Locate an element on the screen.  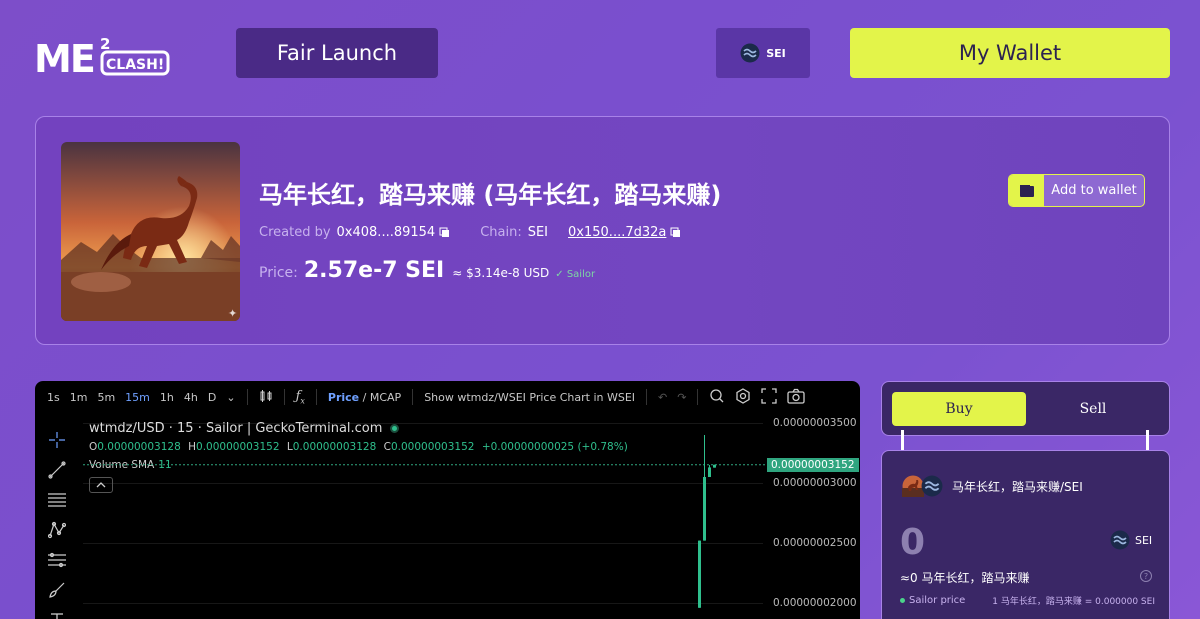
help-icon: ? is located at coordinates (1146, 576).